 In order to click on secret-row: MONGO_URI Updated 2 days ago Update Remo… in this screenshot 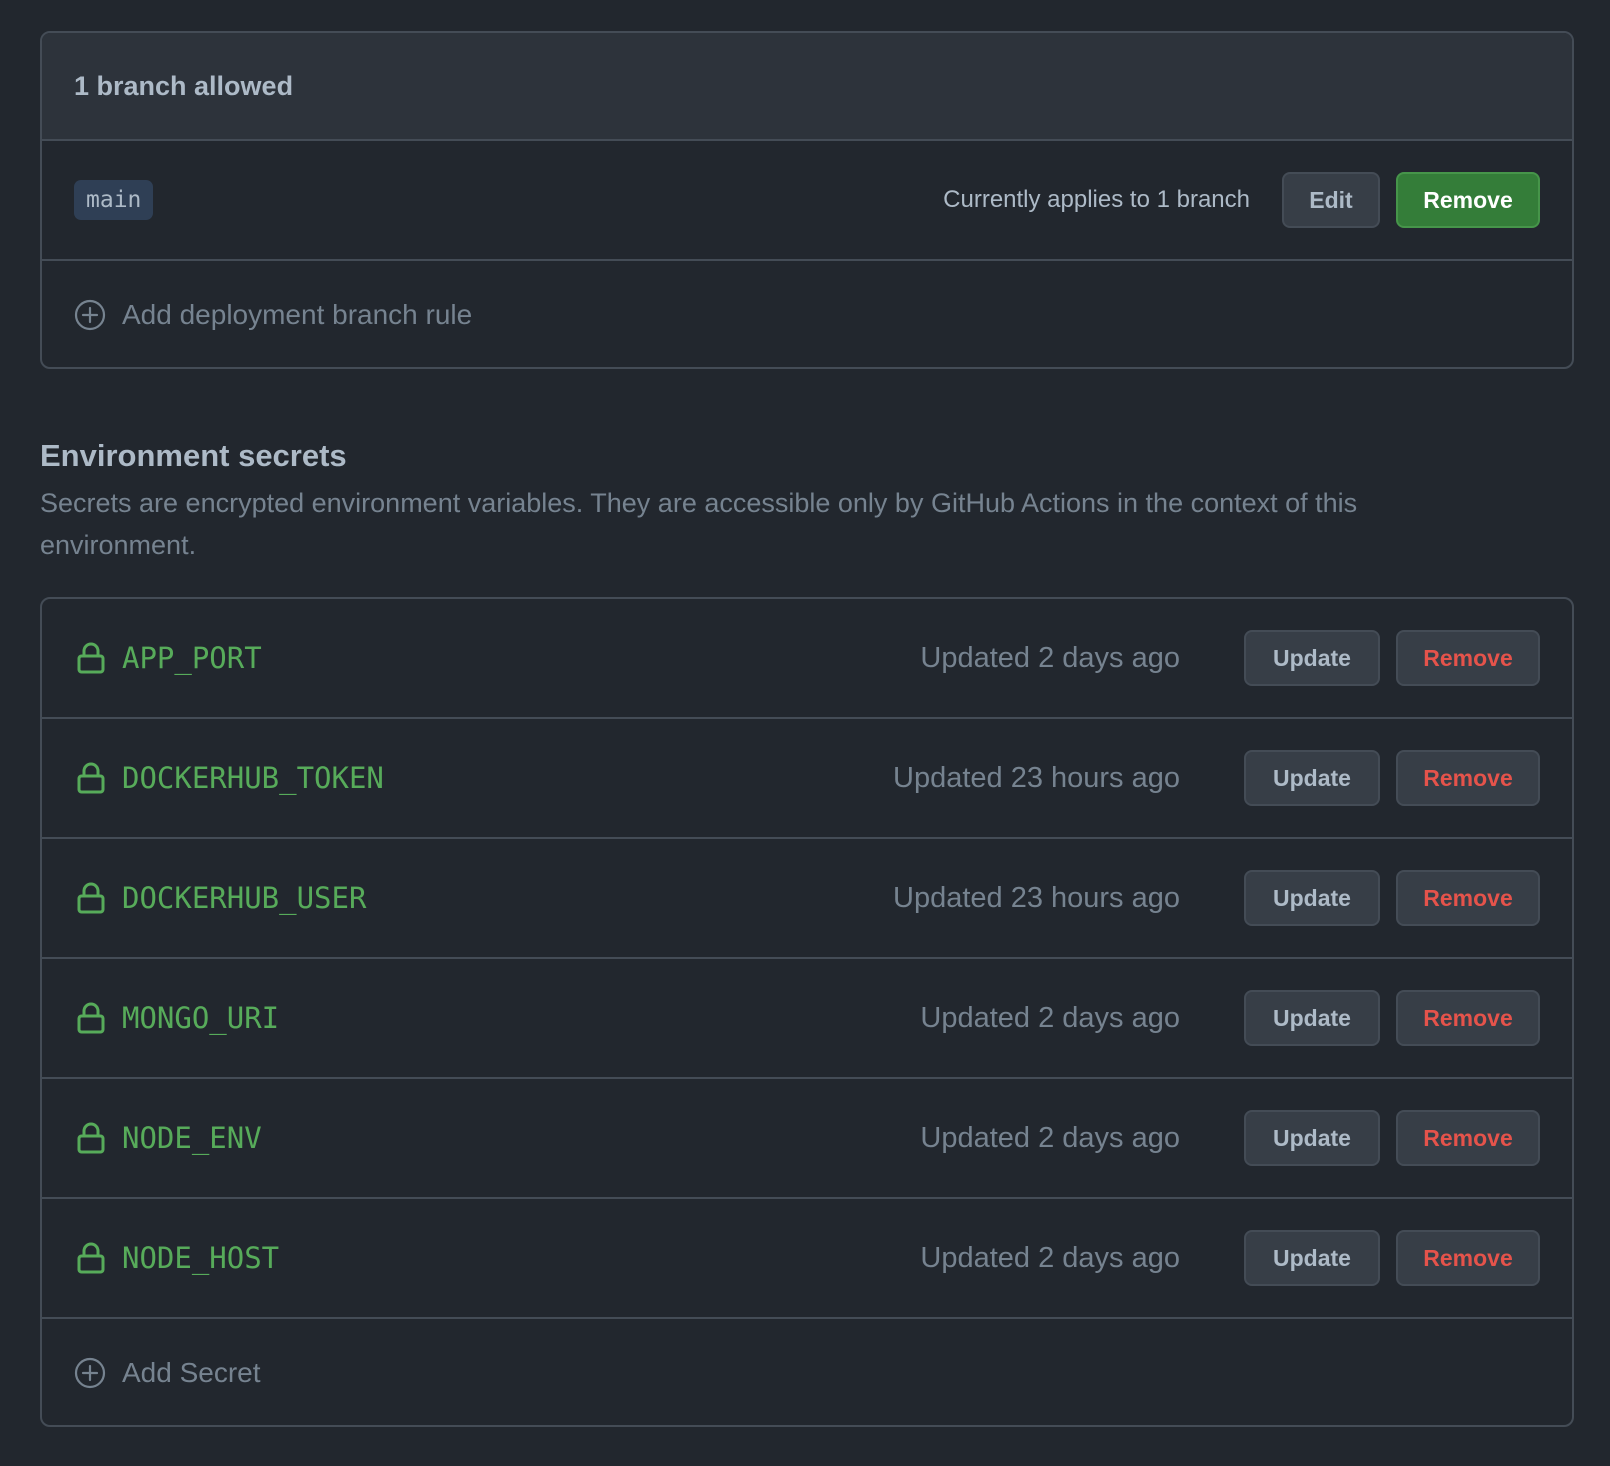, I will do `click(807, 1019)`.